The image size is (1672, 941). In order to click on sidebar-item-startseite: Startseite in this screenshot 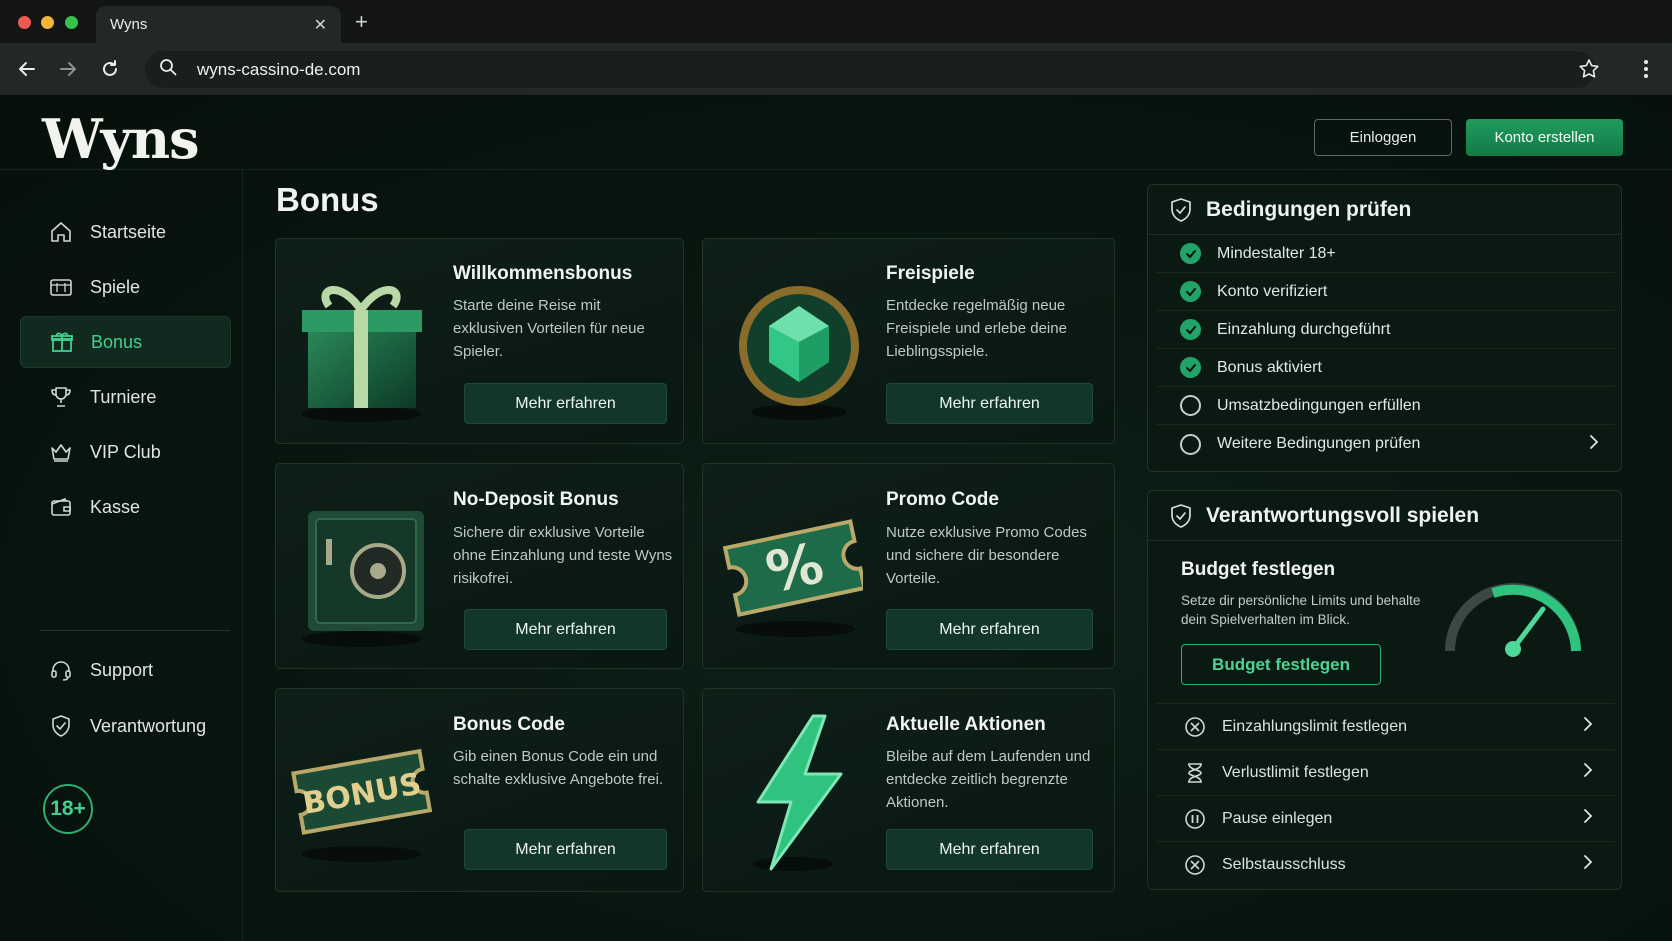, I will do `click(125, 232)`.